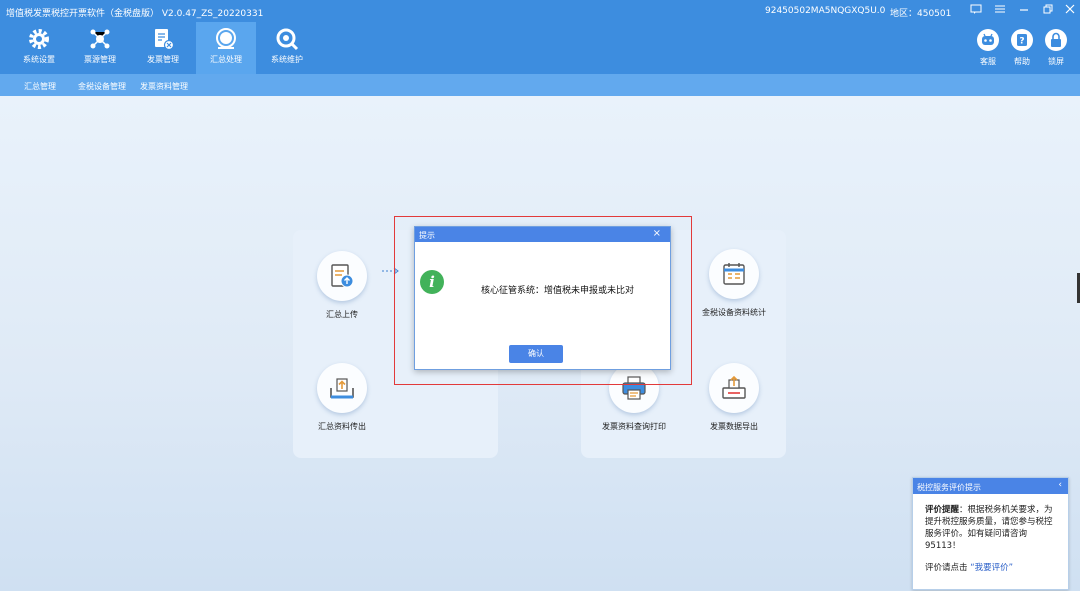 The width and height of the screenshot is (1080, 591). I want to click on summary-data-export-button: 汇总资料传出, so click(342, 397).